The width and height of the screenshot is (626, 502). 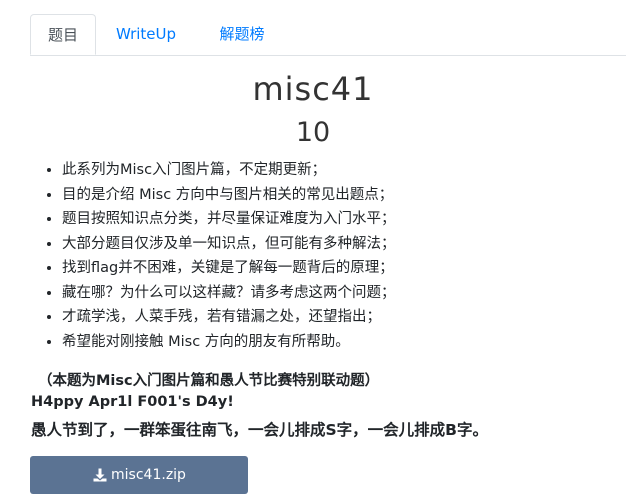 I want to click on attachment-filename: misc41.zip, so click(x=148, y=475).